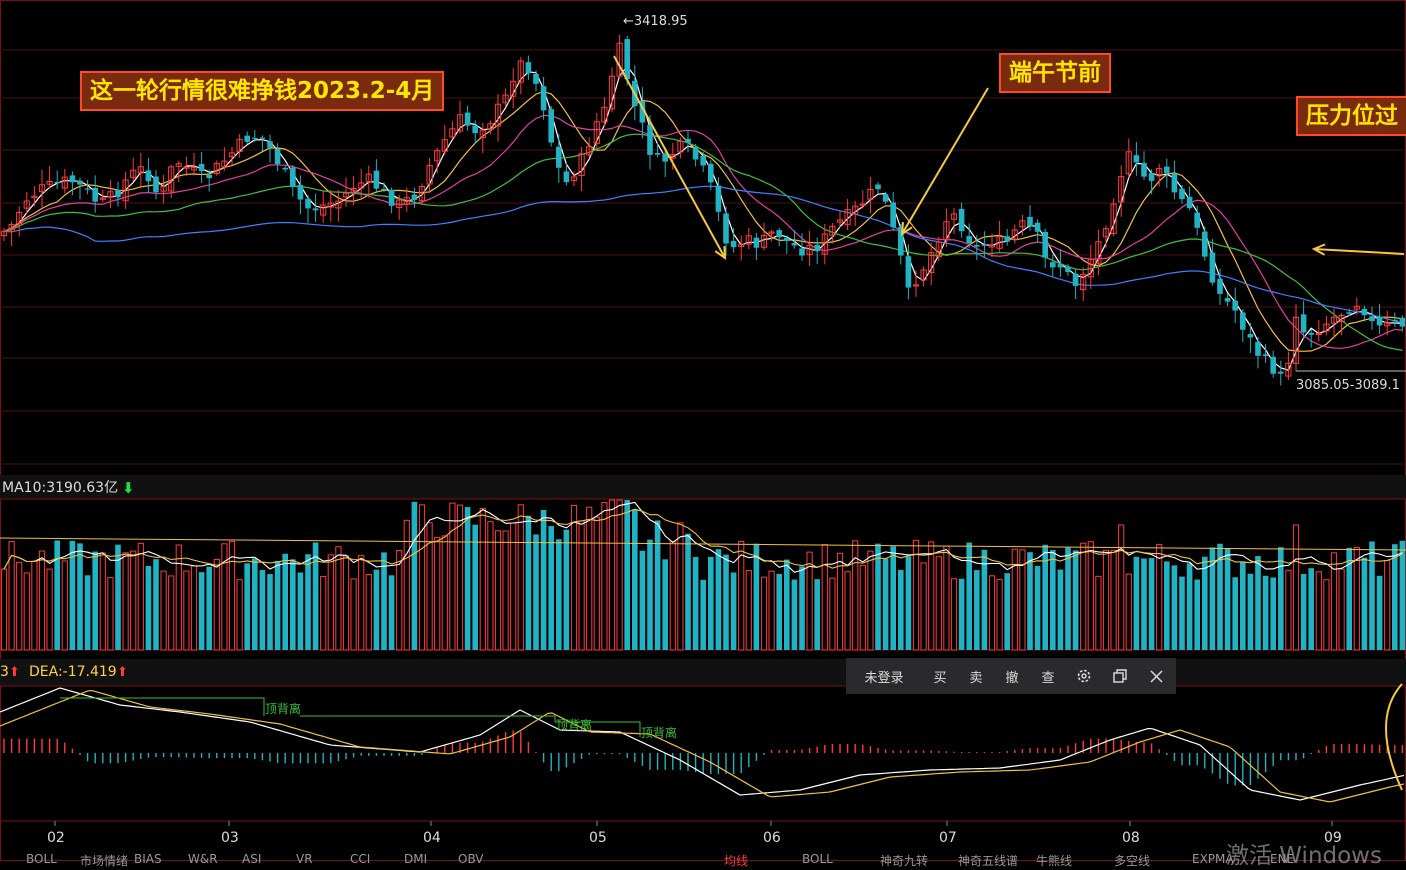  I want to click on close-icon, so click(1156, 676).